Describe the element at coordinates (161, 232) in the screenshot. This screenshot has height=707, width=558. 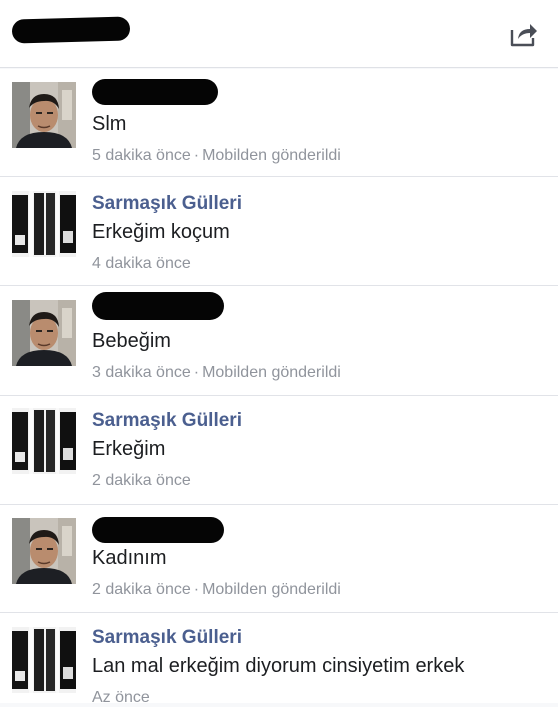
I see `message-text: Erkeğim koçum` at that location.